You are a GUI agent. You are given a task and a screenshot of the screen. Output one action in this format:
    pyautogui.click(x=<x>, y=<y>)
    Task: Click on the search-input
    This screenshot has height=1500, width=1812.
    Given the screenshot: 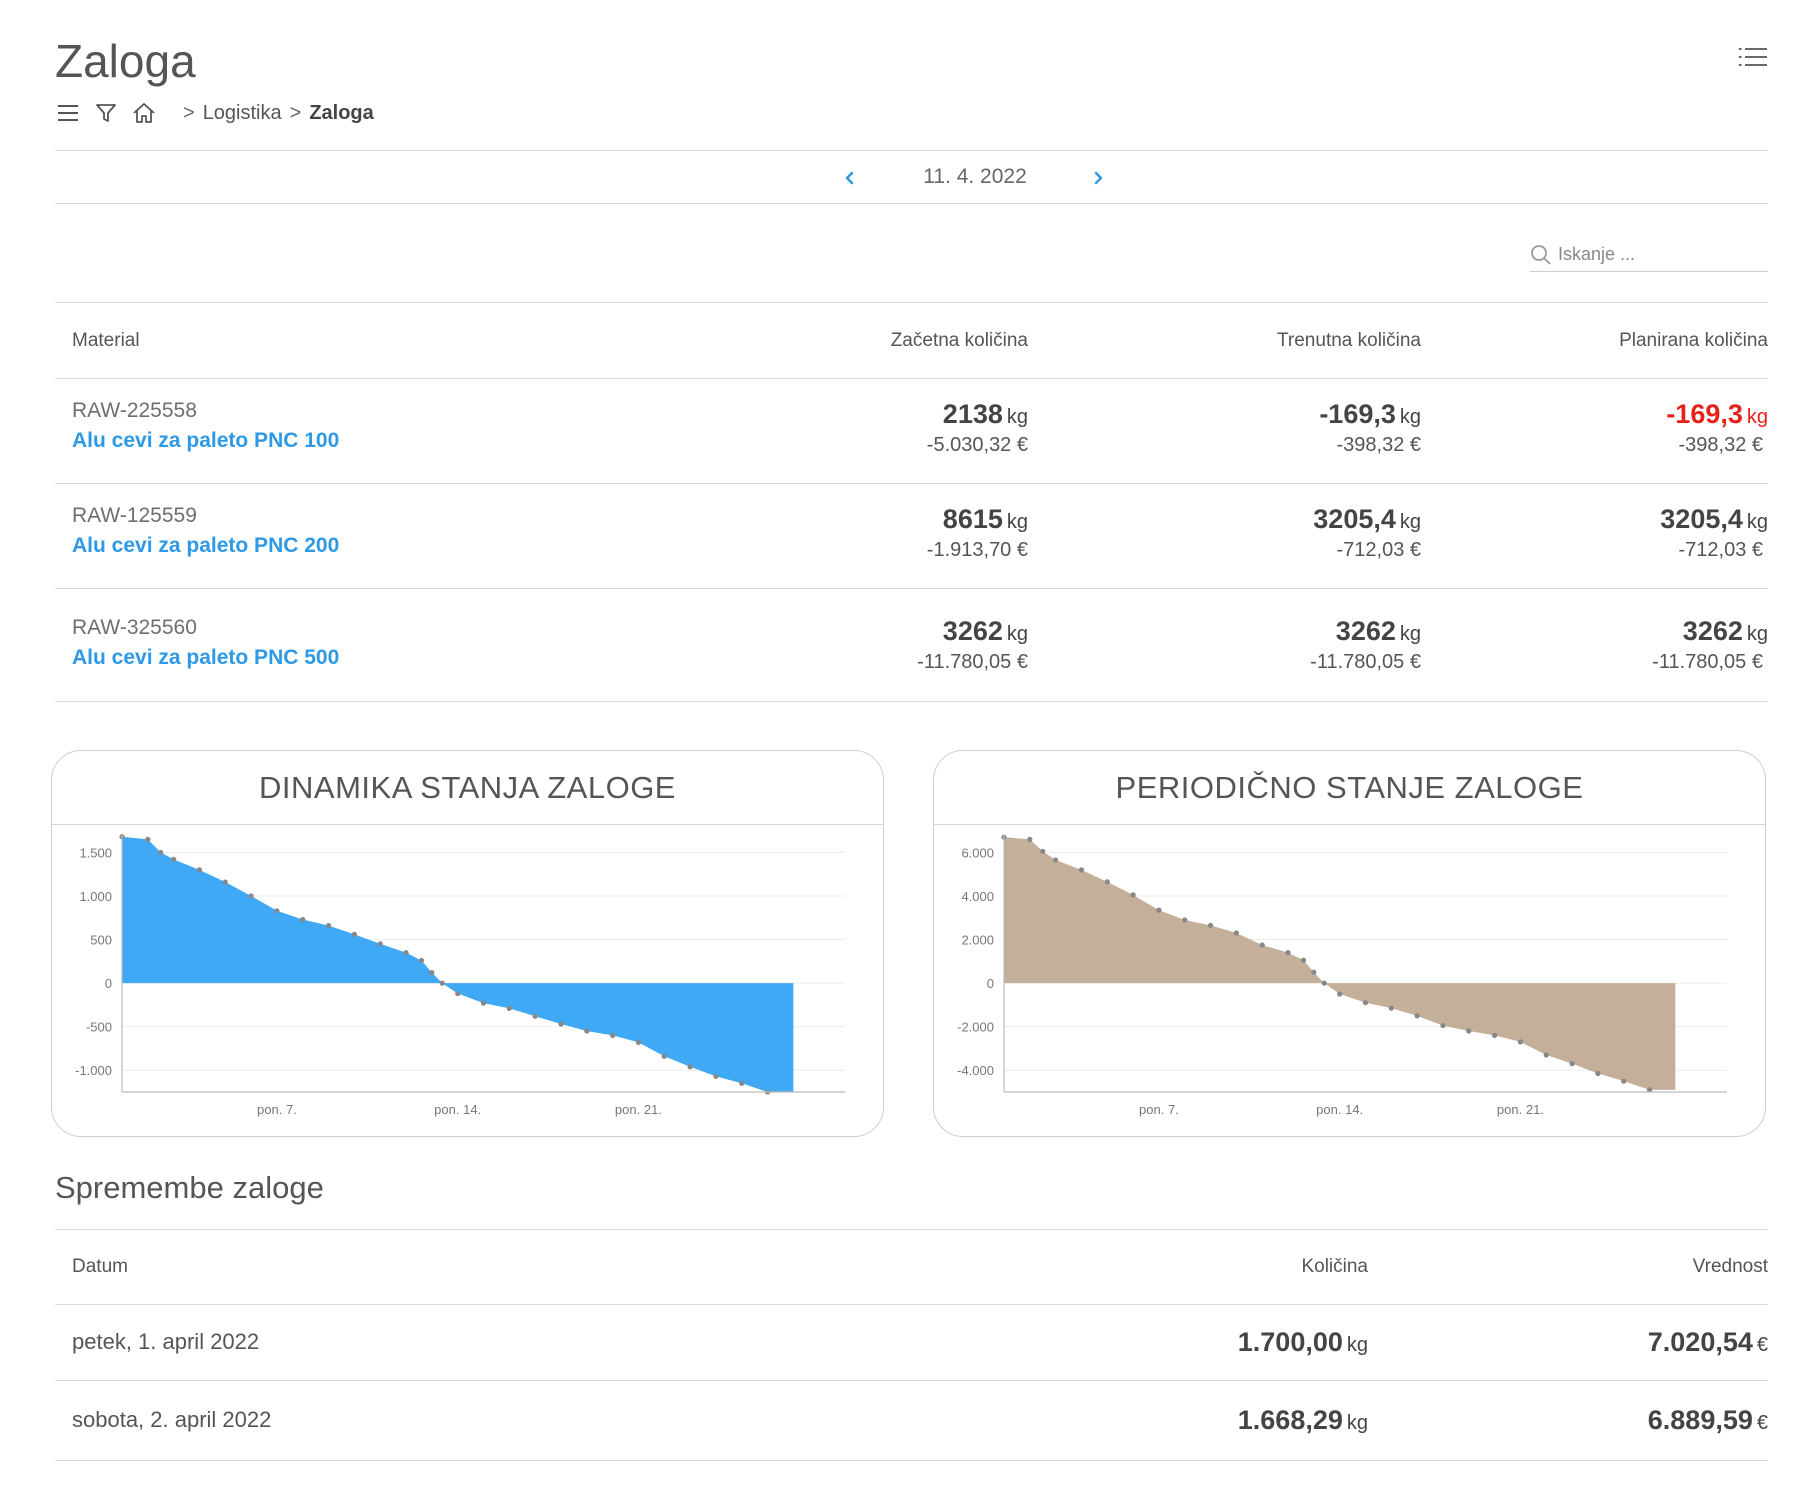 What is the action you would take?
    pyautogui.click(x=1658, y=254)
    